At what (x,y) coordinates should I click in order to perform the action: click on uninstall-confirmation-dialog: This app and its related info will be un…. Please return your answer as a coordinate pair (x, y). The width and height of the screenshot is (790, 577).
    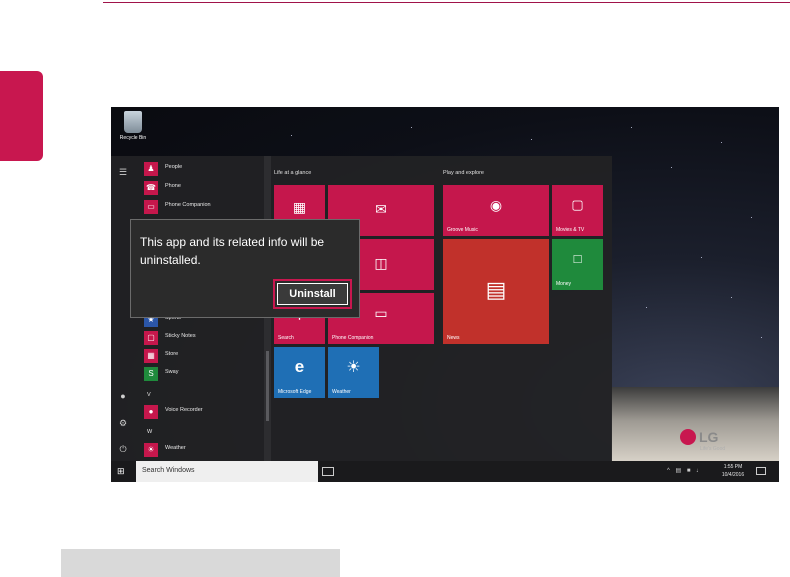
    Looking at the image, I should click on (245, 268).